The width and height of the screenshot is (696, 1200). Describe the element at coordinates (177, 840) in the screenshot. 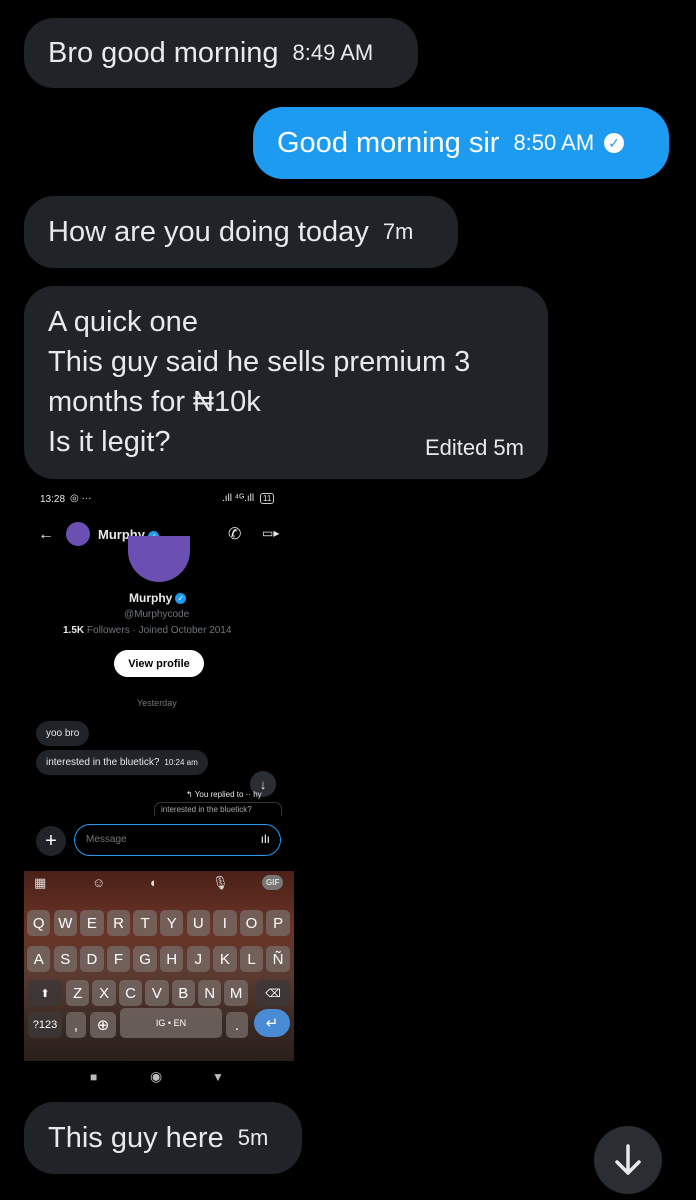

I see `message-input: Message ılı` at that location.